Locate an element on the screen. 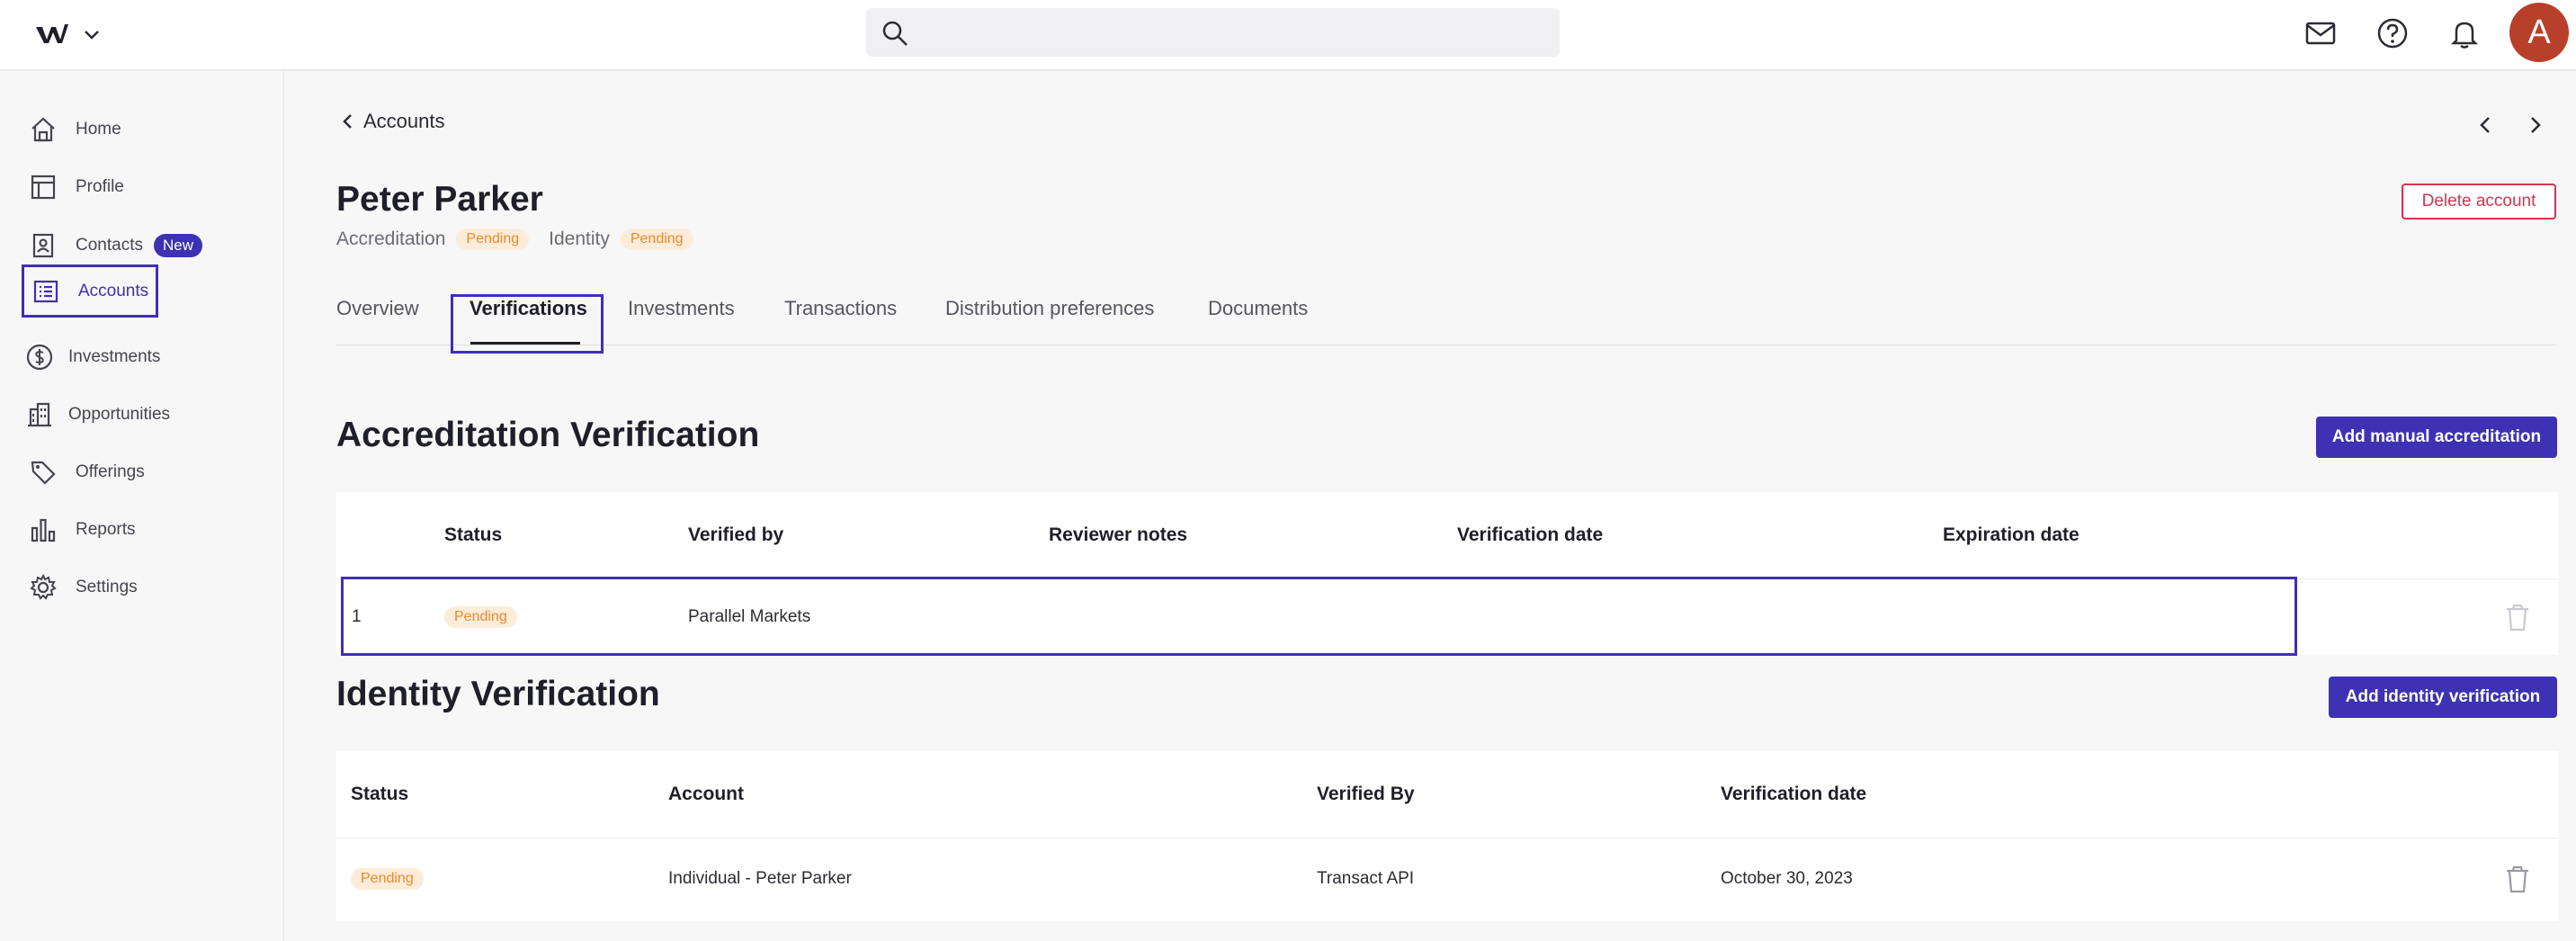 Image resolution: width=2576 pixels, height=941 pixels. dollar-icon is located at coordinates (39, 357).